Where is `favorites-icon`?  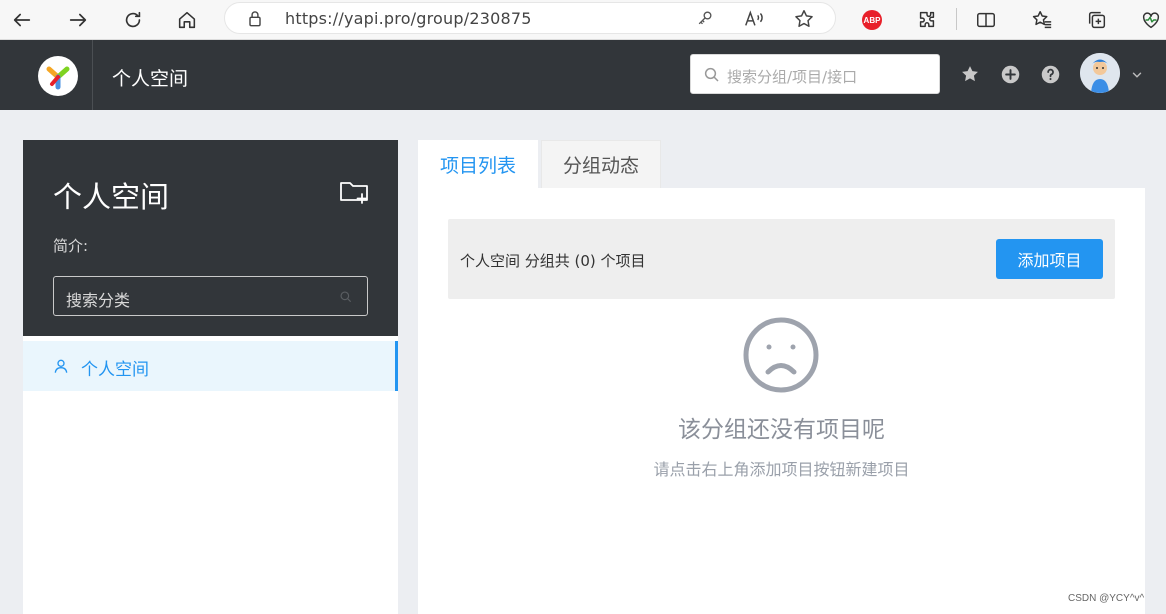 favorites-icon is located at coordinates (1042, 20).